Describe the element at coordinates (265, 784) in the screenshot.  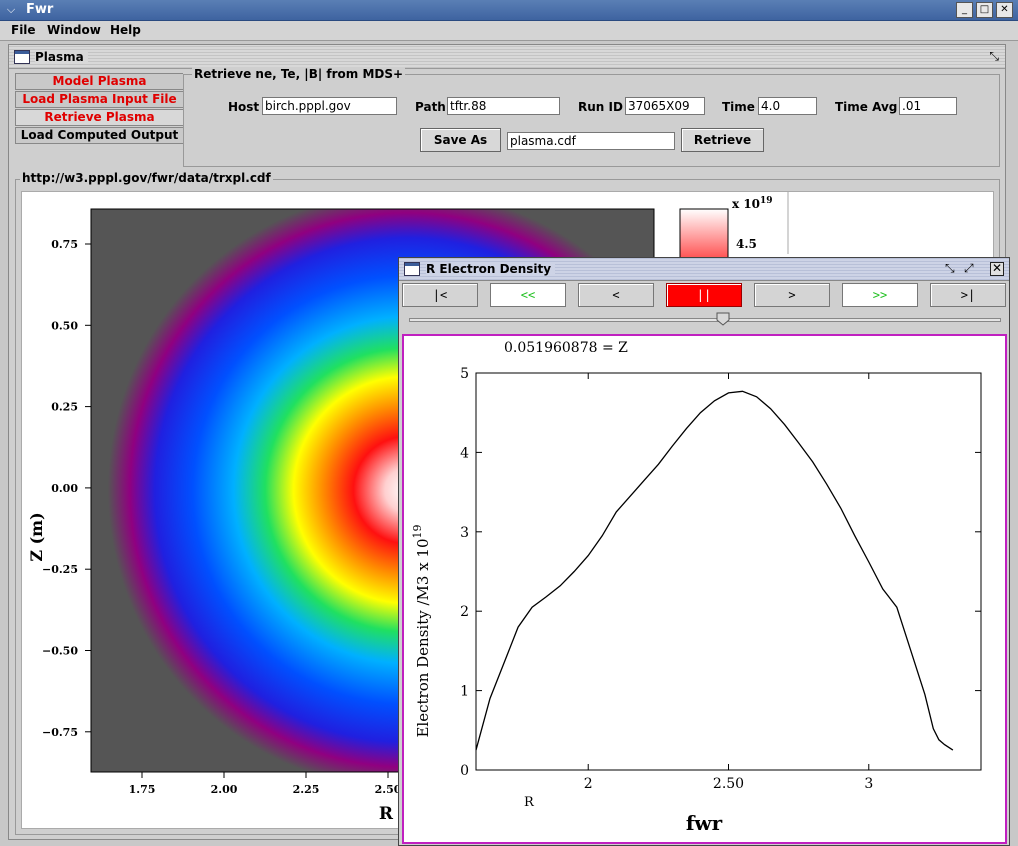
I see `contour-x-ticks: 1.75 2.00 2.25 2.50` at that location.